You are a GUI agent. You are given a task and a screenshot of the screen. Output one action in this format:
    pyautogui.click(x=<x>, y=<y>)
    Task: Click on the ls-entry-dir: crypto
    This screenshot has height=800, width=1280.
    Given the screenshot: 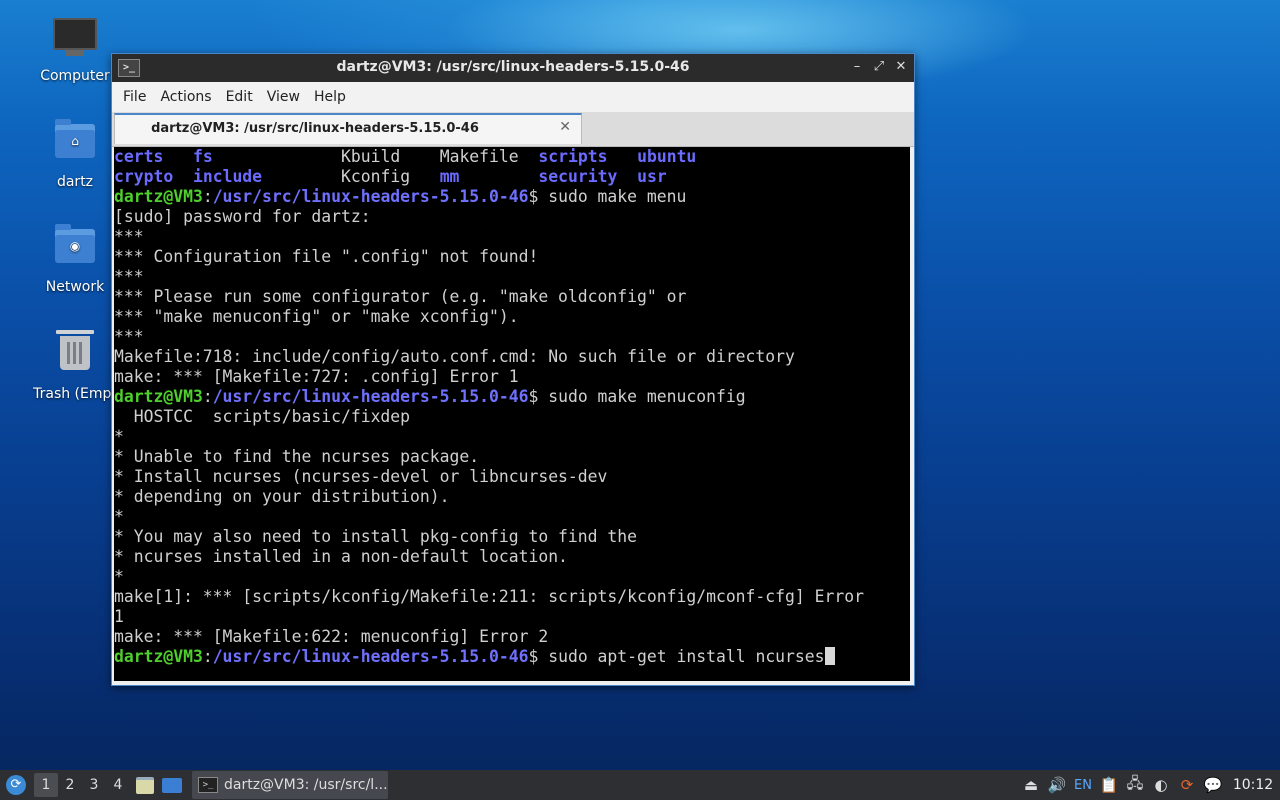 What is the action you would take?
    pyautogui.click(x=144, y=176)
    